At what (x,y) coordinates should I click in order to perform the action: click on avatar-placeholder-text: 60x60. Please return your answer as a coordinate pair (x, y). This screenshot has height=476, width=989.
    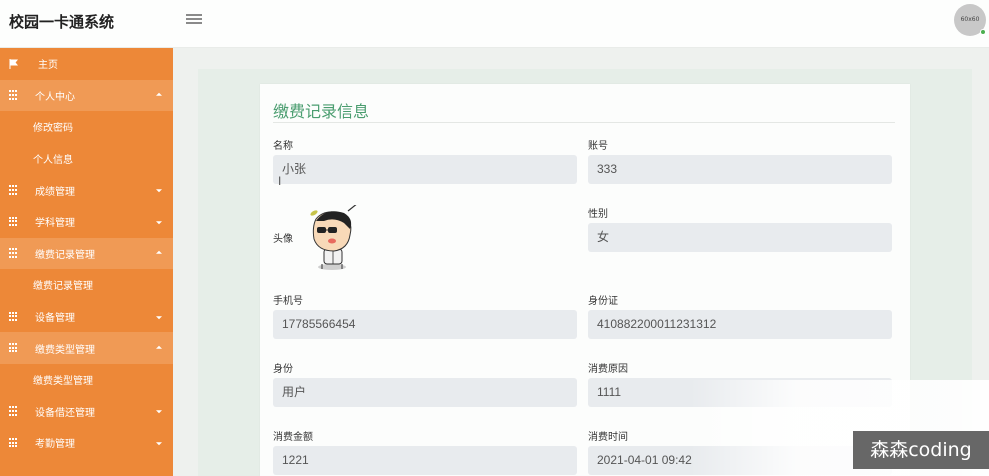
    Looking at the image, I should click on (970, 19).